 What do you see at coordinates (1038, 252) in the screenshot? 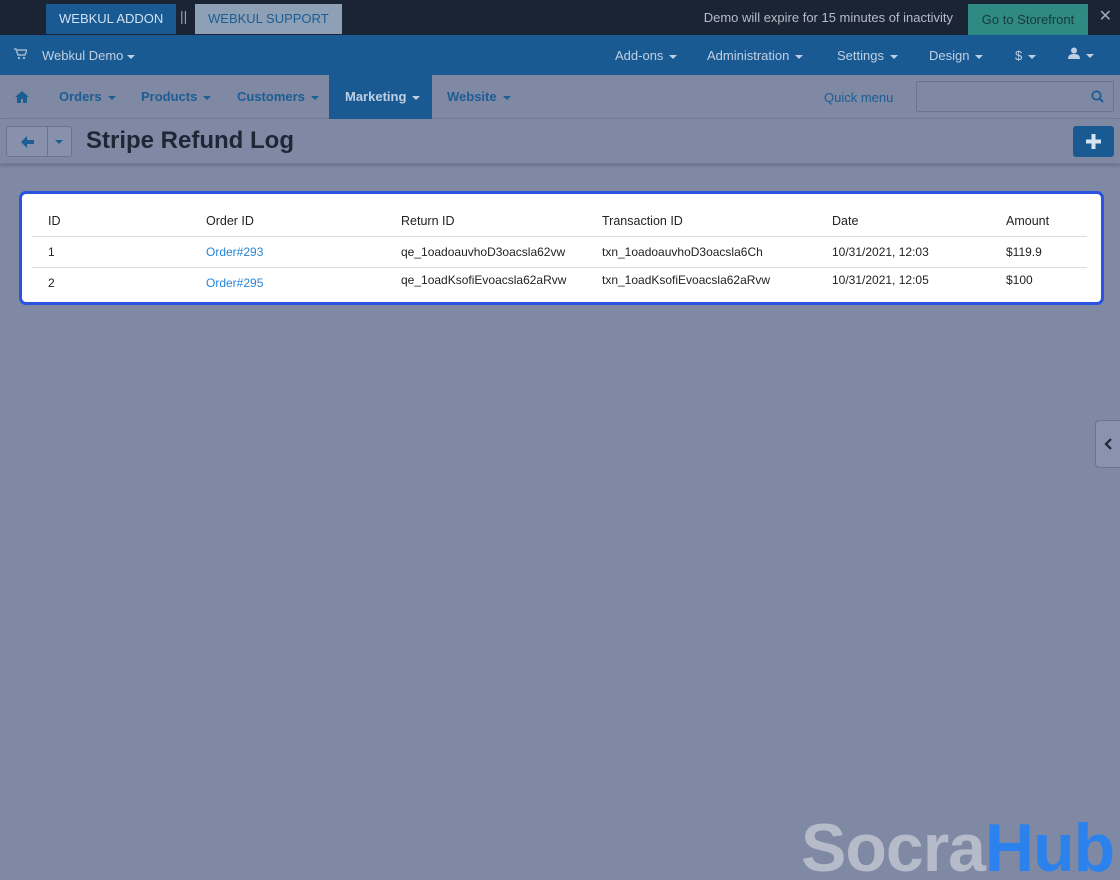
I see `cell-amount: $119.9` at bounding box center [1038, 252].